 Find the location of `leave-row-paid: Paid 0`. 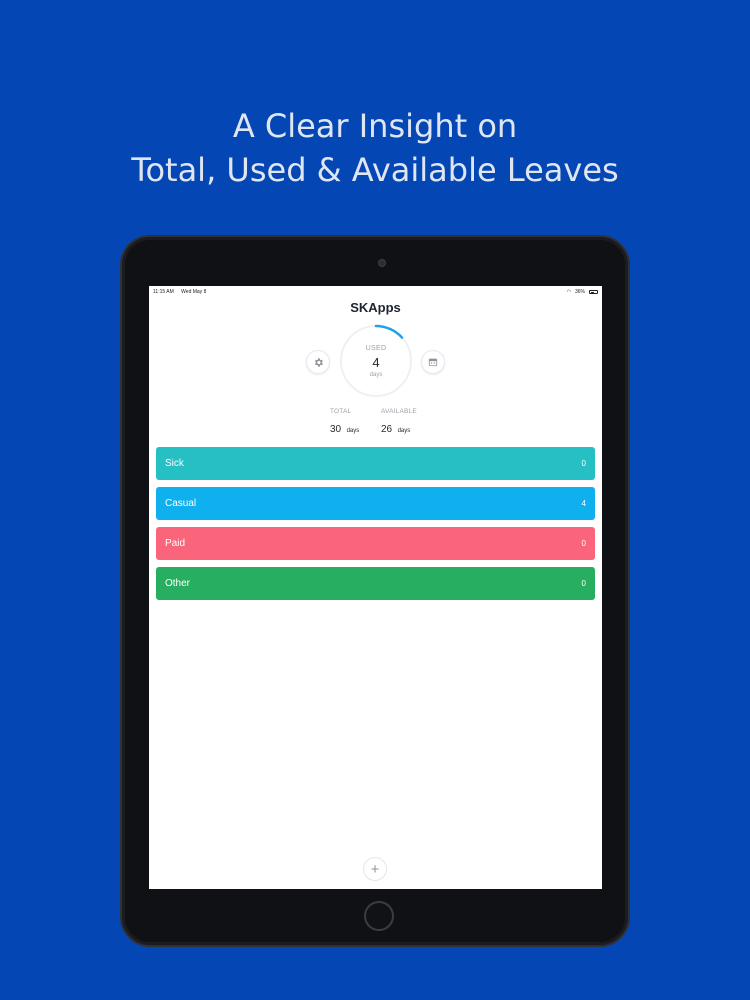

leave-row-paid: Paid 0 is located at coordinates (375, 543).